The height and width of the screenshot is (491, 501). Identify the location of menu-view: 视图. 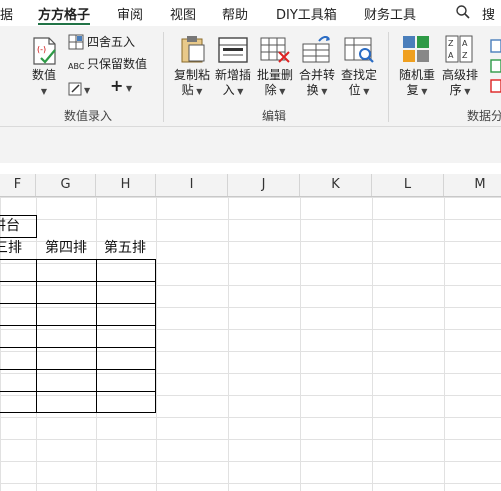
(183, 13).